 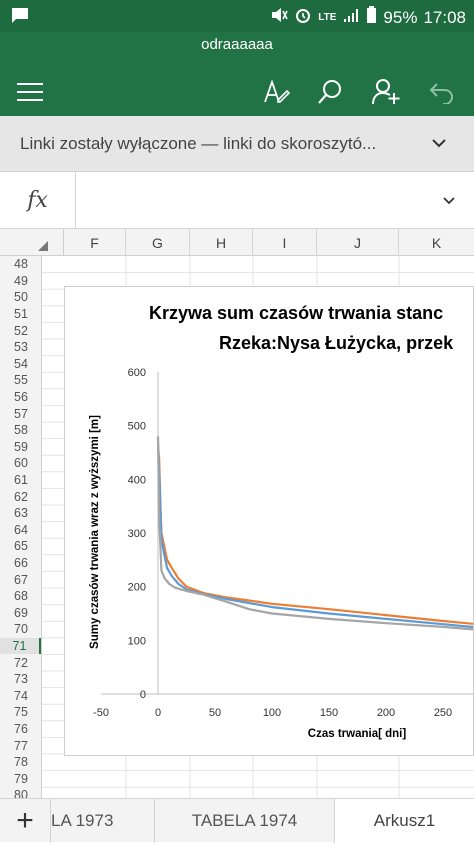 I want to click on add-sheet-button: +, so click(x=25, y=821).